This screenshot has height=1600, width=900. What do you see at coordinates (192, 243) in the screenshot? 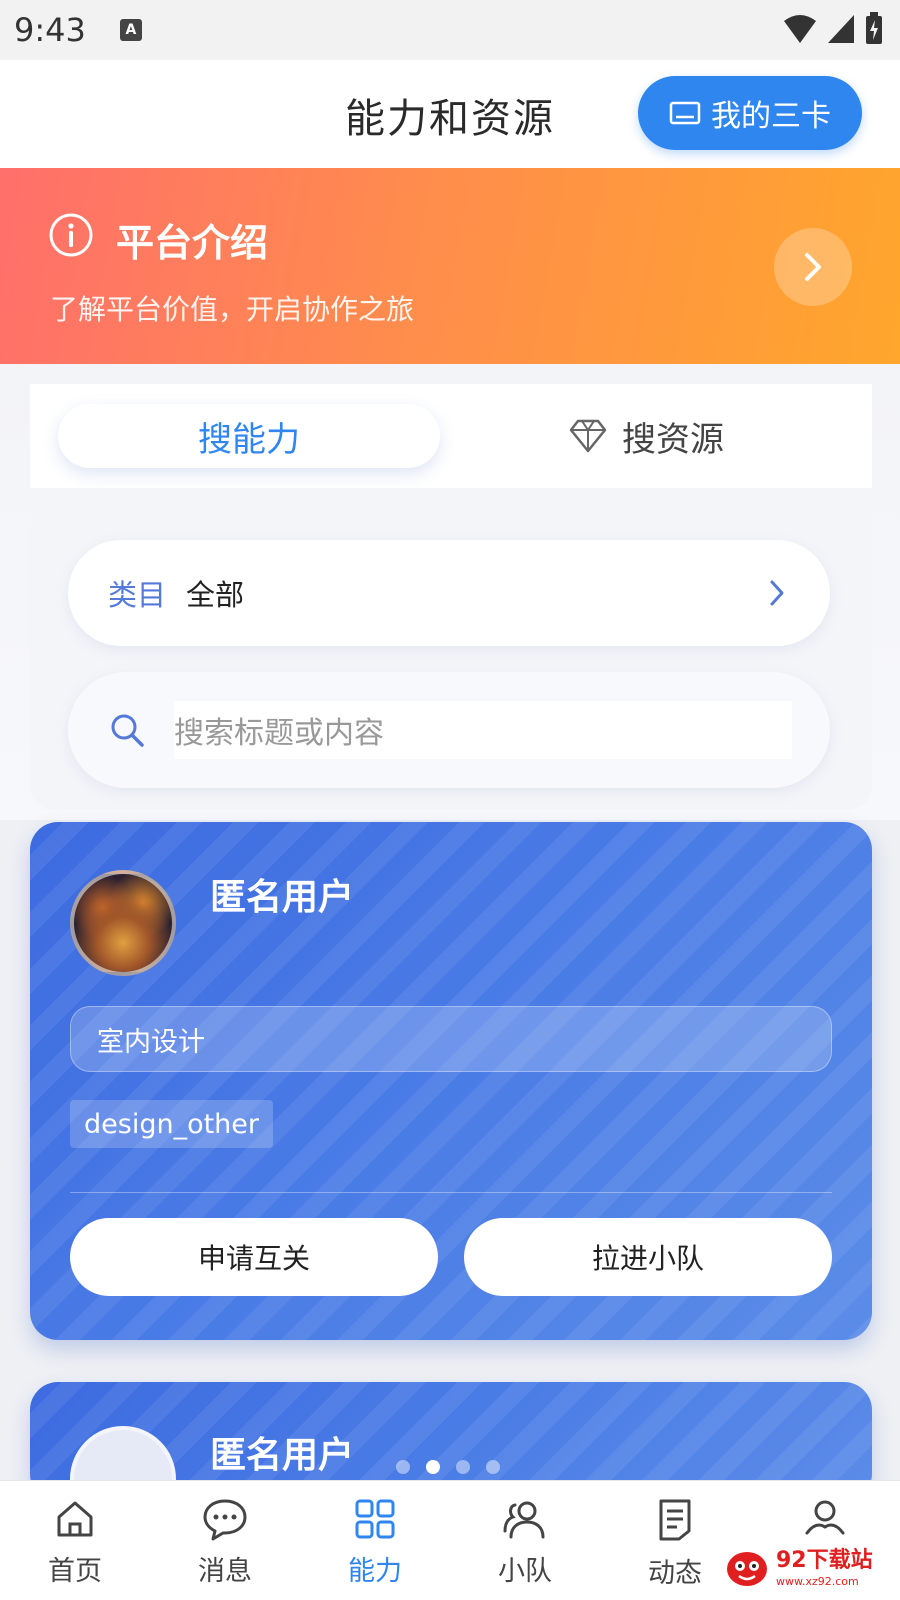
I see `banner-title: 平台介绍` at bounding box center [192, 243].